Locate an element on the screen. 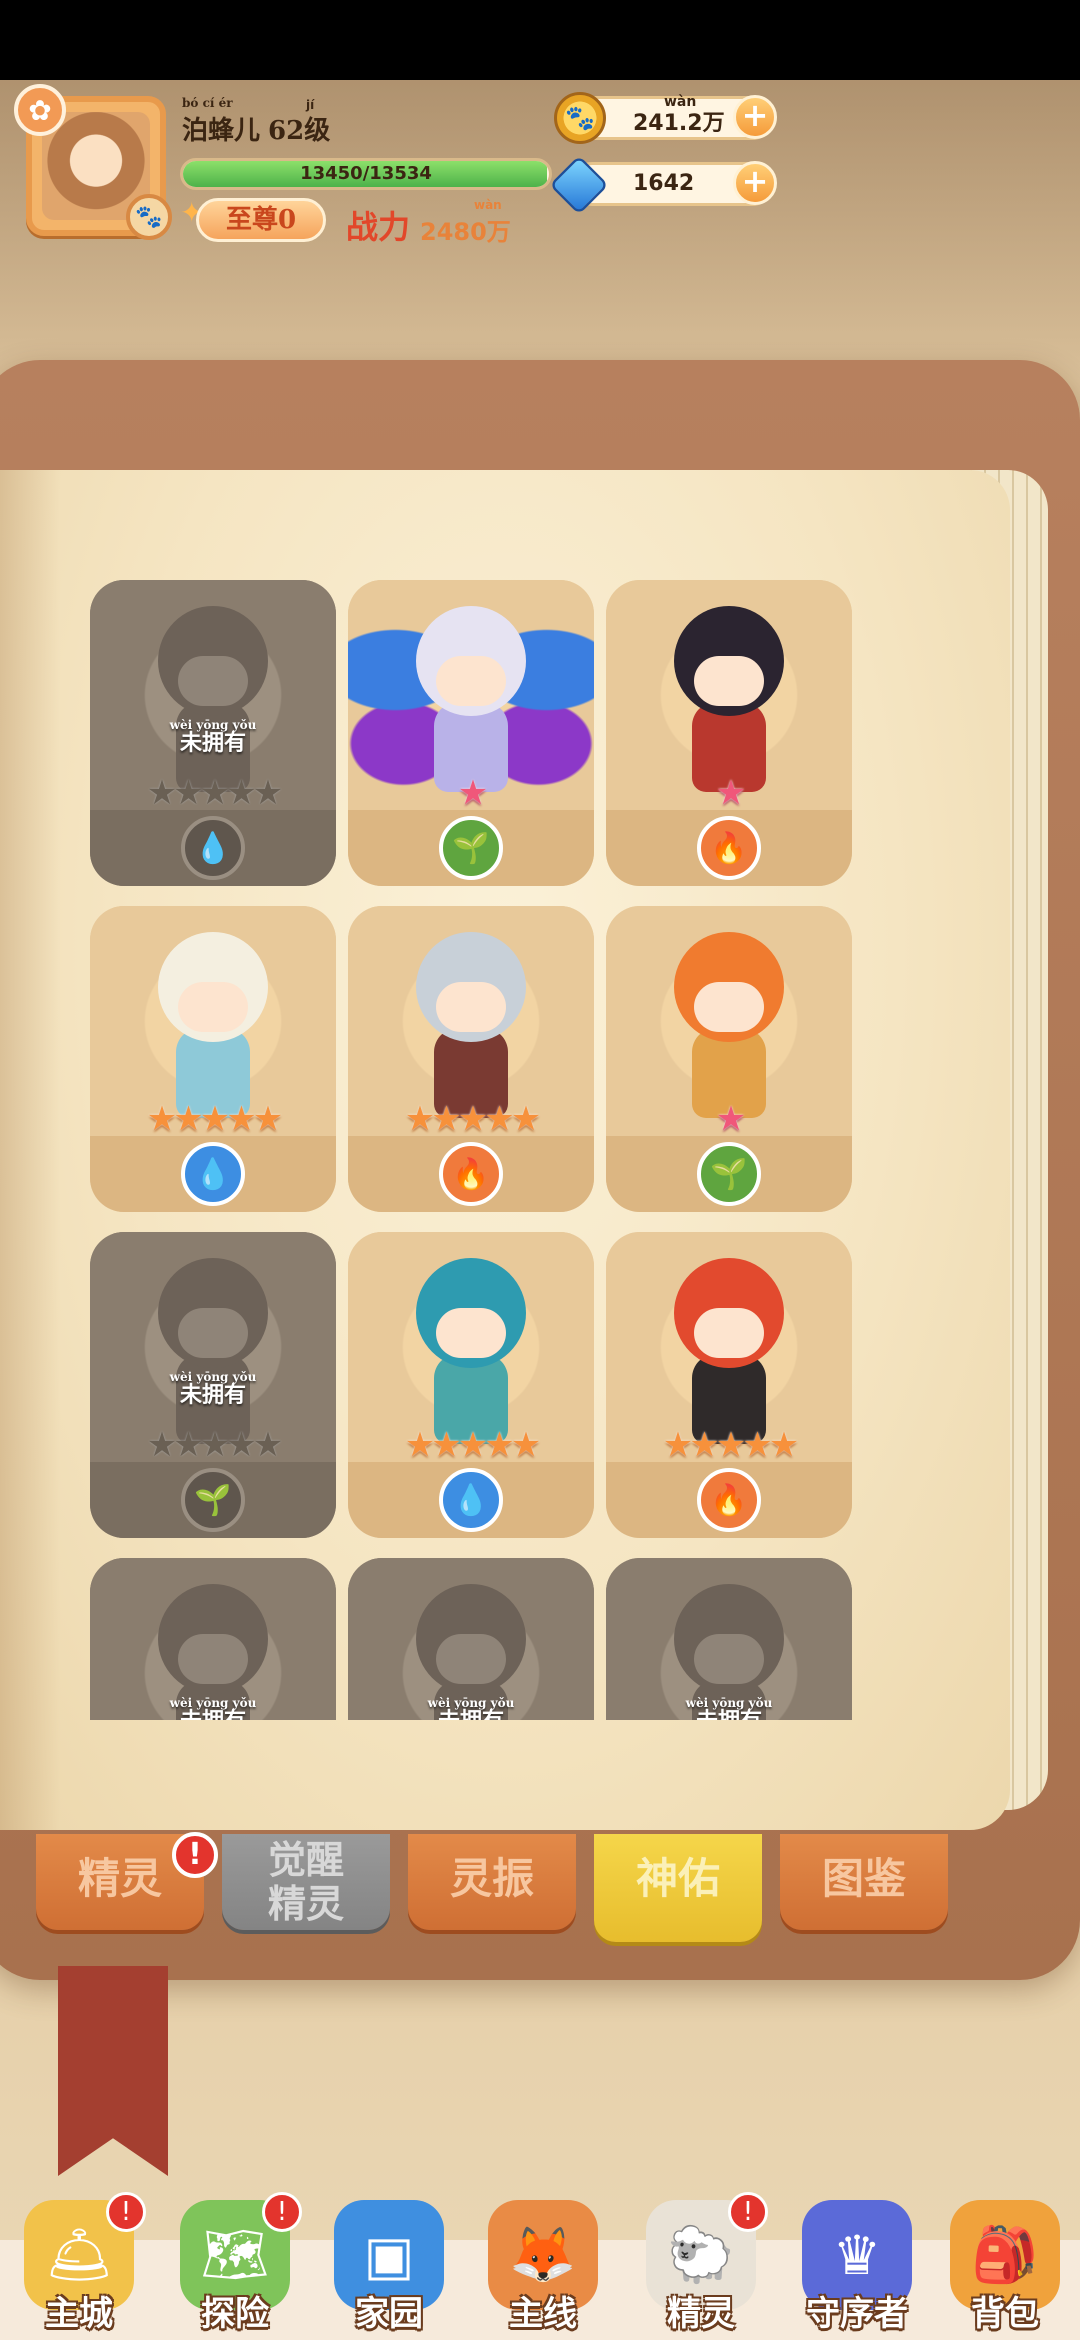 This screenshot has width=1080, height=2340. tab-4: 图鉴 is located at coordinates (864, 1882).